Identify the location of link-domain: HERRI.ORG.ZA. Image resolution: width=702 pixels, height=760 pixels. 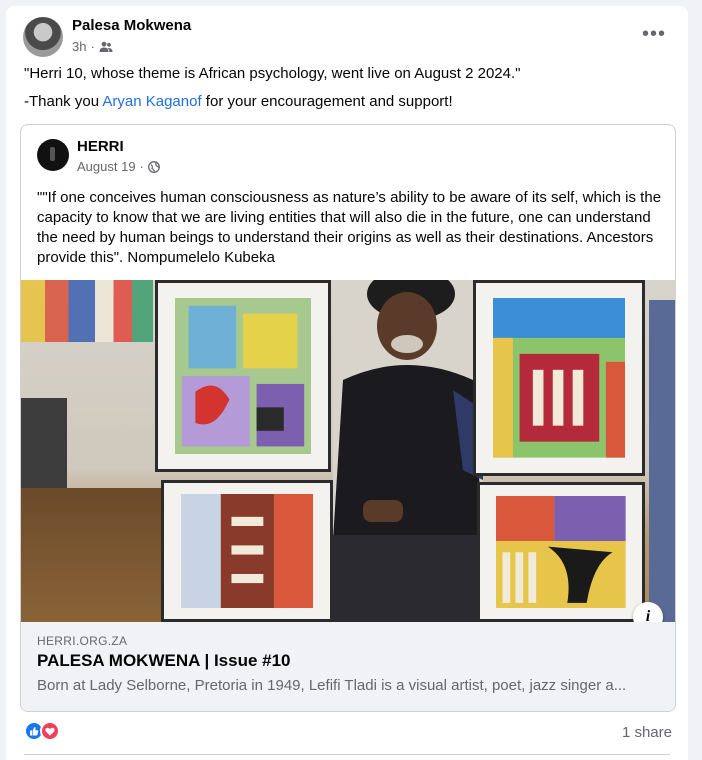
(82, 641).